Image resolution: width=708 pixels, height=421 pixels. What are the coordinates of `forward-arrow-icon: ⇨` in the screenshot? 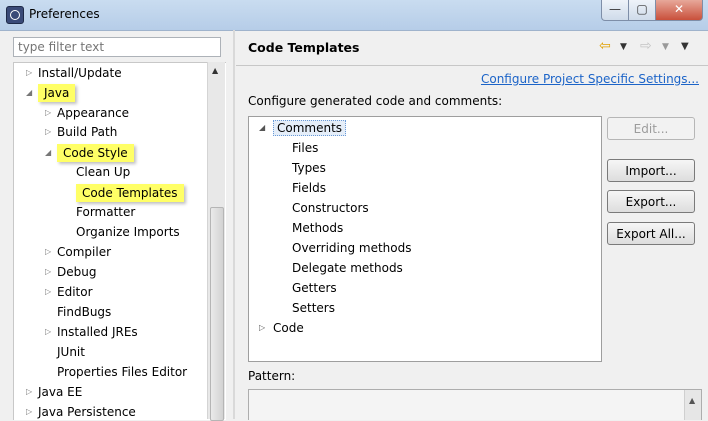 It's located at (646, 46).